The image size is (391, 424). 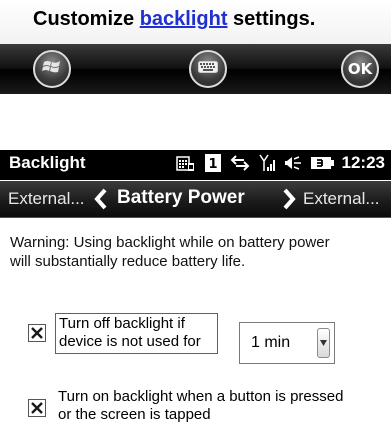 What do you see at coordinates (185, 163) in the screenshot?
I see `phone-keypad-icon` at bounding box center [185, 163].